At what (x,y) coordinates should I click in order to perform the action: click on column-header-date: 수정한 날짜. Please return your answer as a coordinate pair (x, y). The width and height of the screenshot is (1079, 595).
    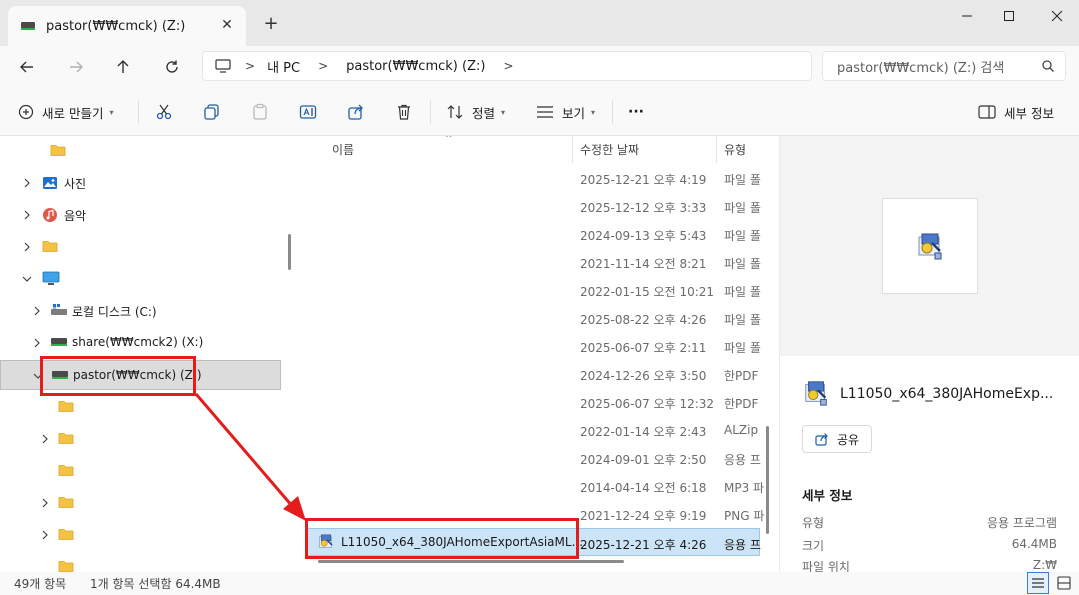
    Looking at the image, I should click on (609, 149).